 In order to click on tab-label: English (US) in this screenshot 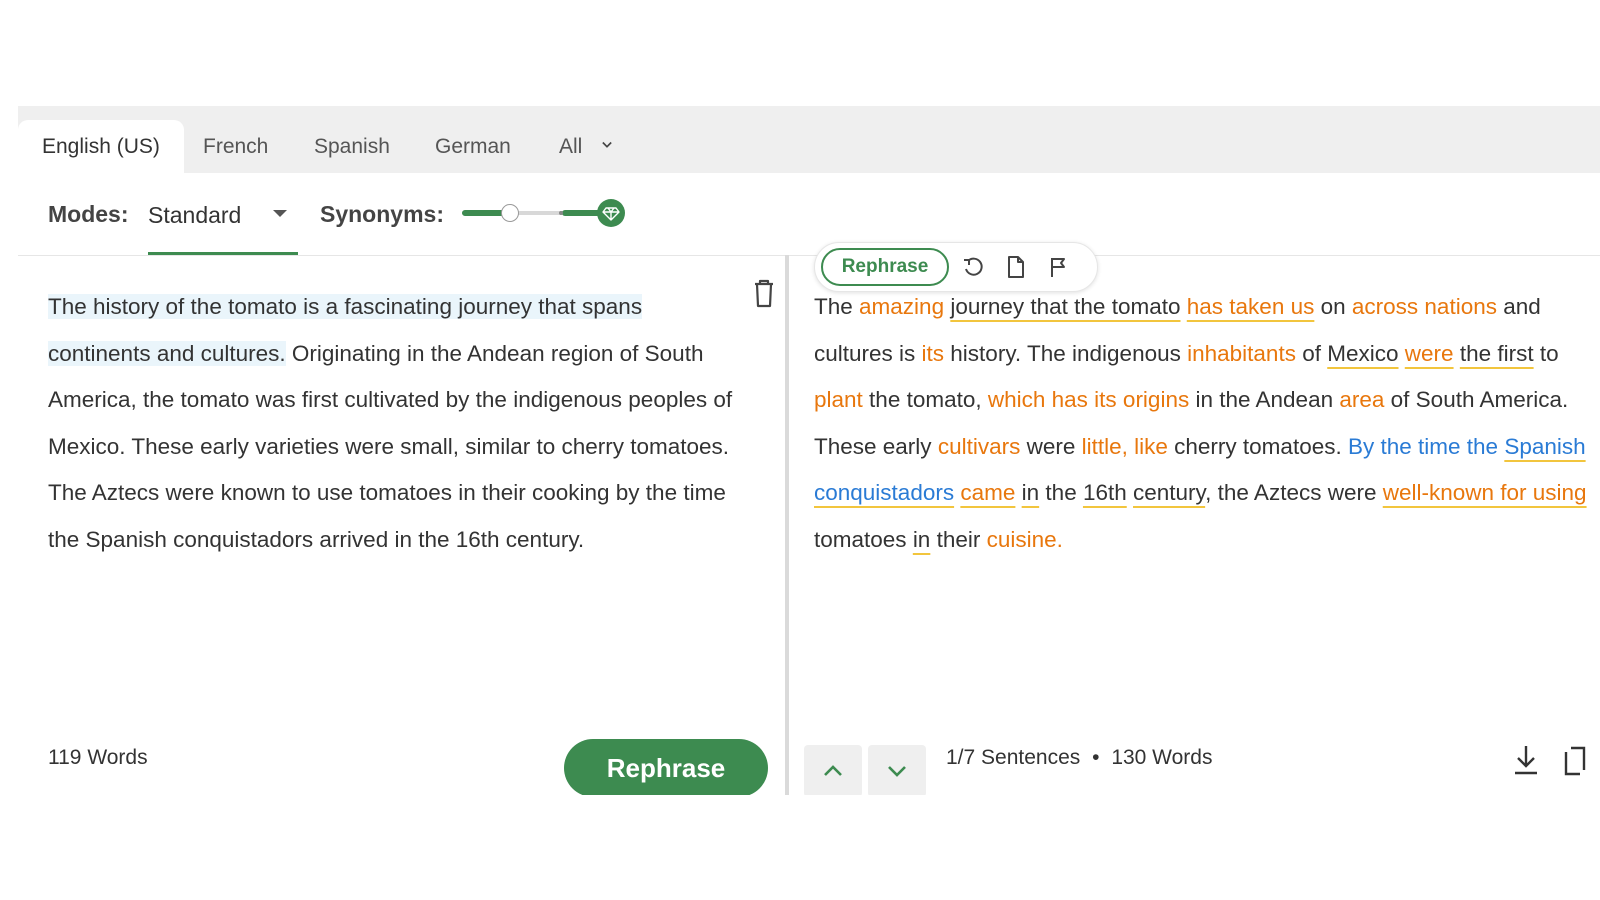, I will do `click(101, 146)`.